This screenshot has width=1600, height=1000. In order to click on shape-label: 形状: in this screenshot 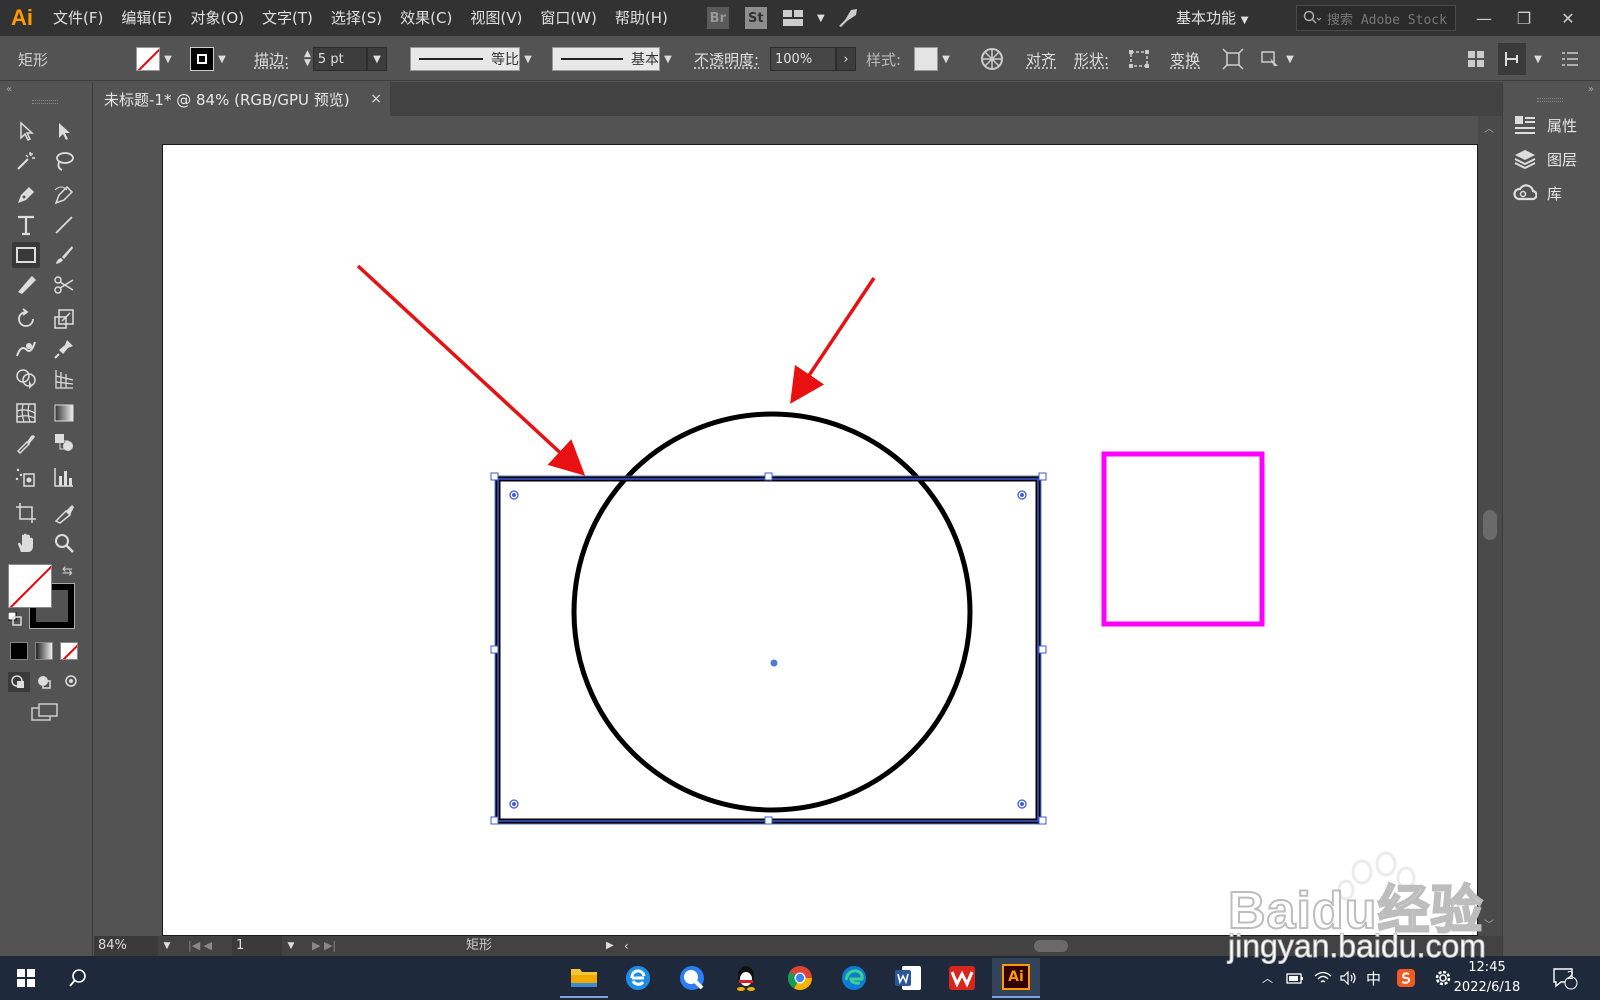, I will do `click(1091, 59)`.